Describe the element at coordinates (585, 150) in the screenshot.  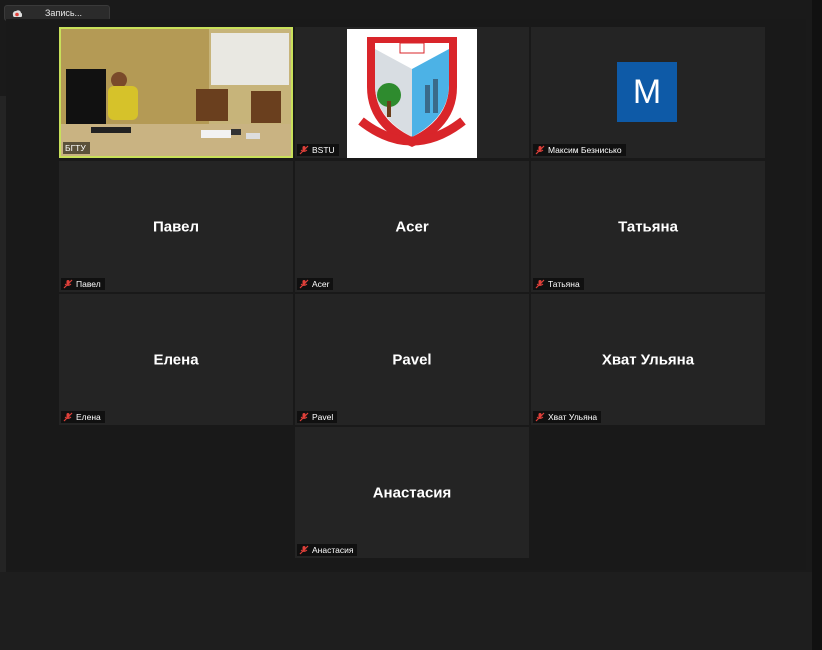
I see `participant-name: Максим Безнисько` at that location.